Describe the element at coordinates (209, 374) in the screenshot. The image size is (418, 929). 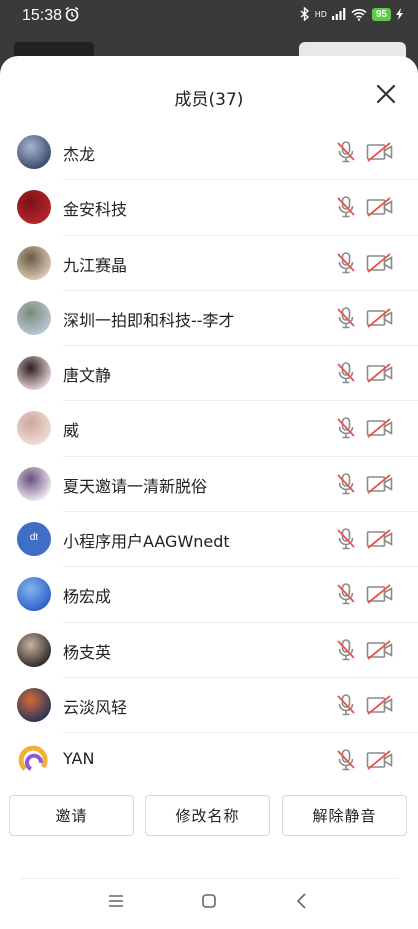
I see `member-row: 唐文静` at that location.